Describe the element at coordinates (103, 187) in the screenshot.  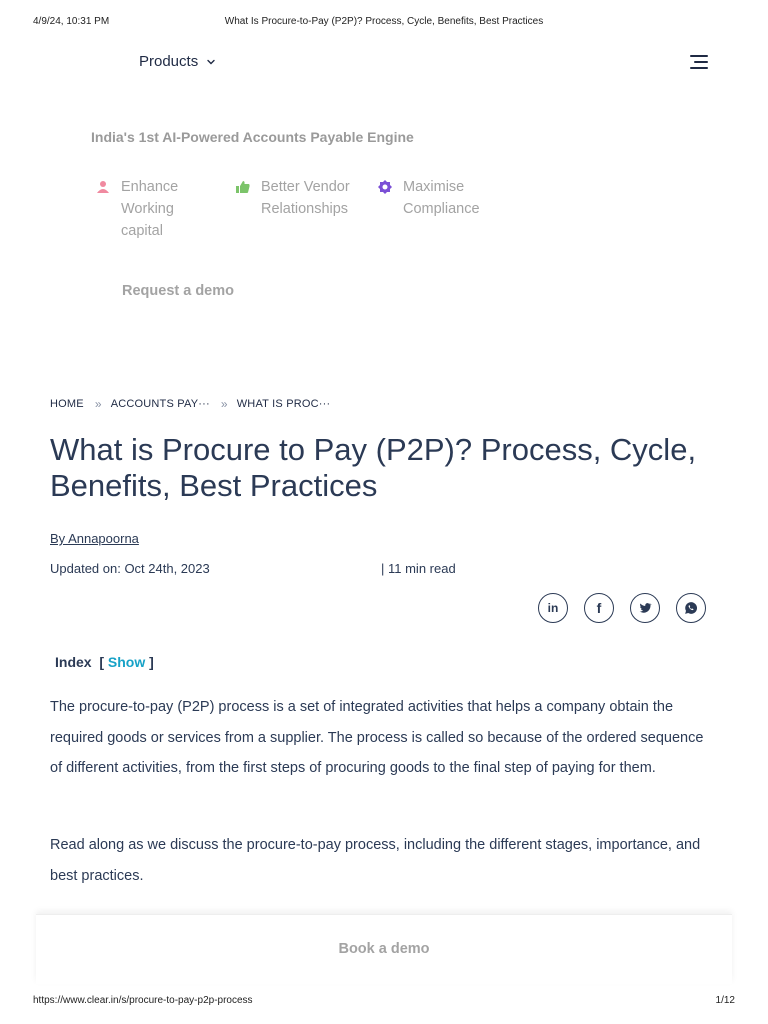
I see `person-icon` at that location.